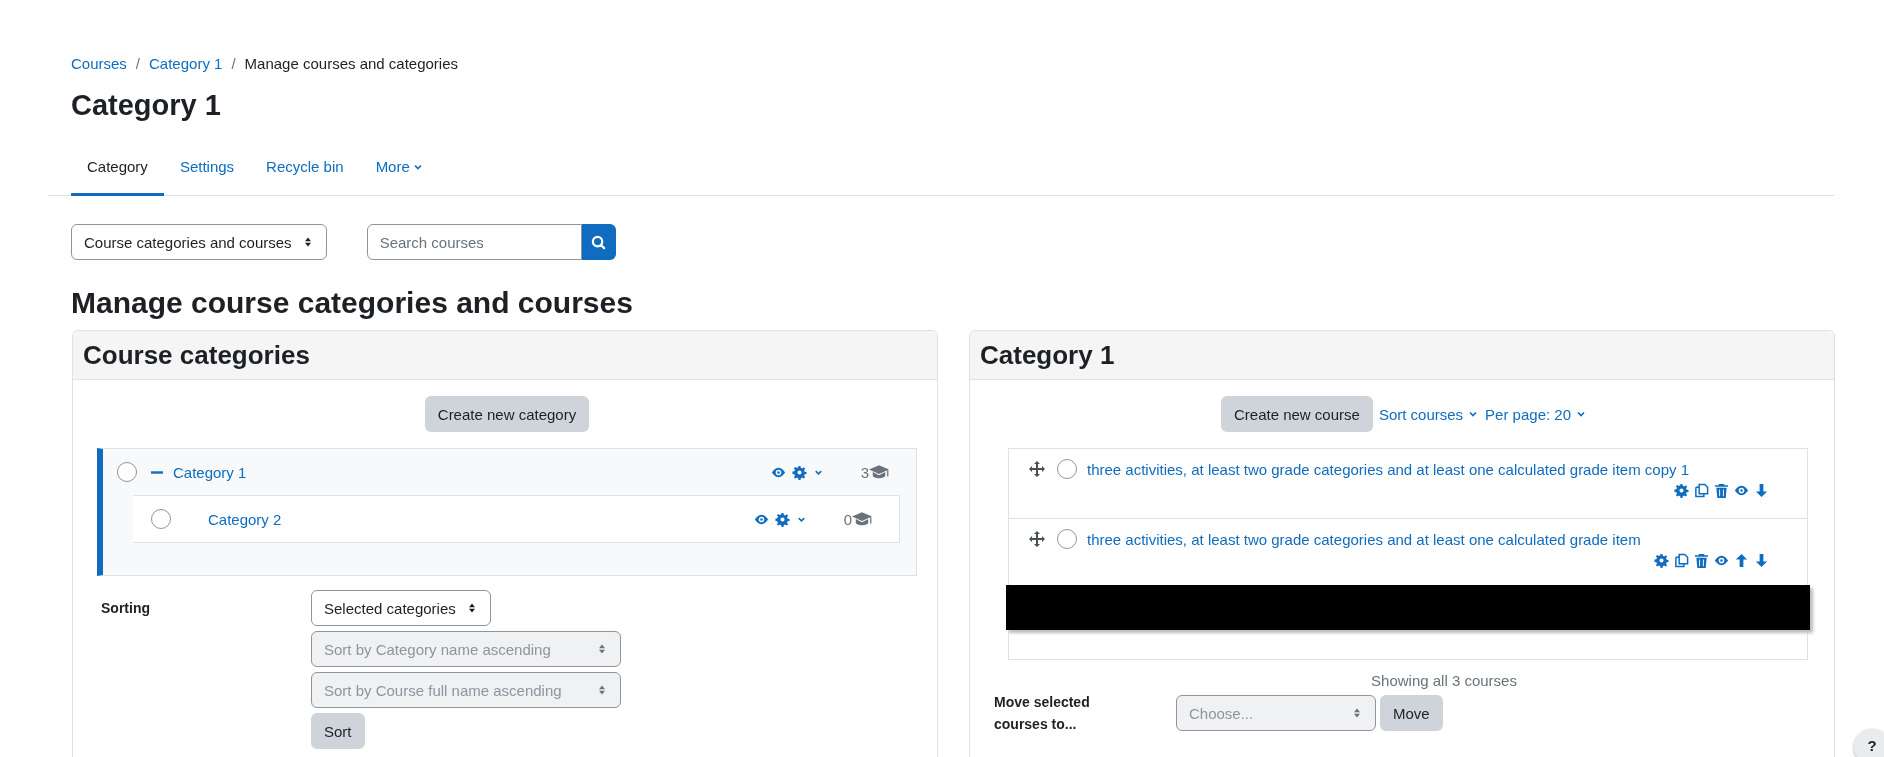  I want to click on breadcrumb-link: Courses, so click(99, 63).